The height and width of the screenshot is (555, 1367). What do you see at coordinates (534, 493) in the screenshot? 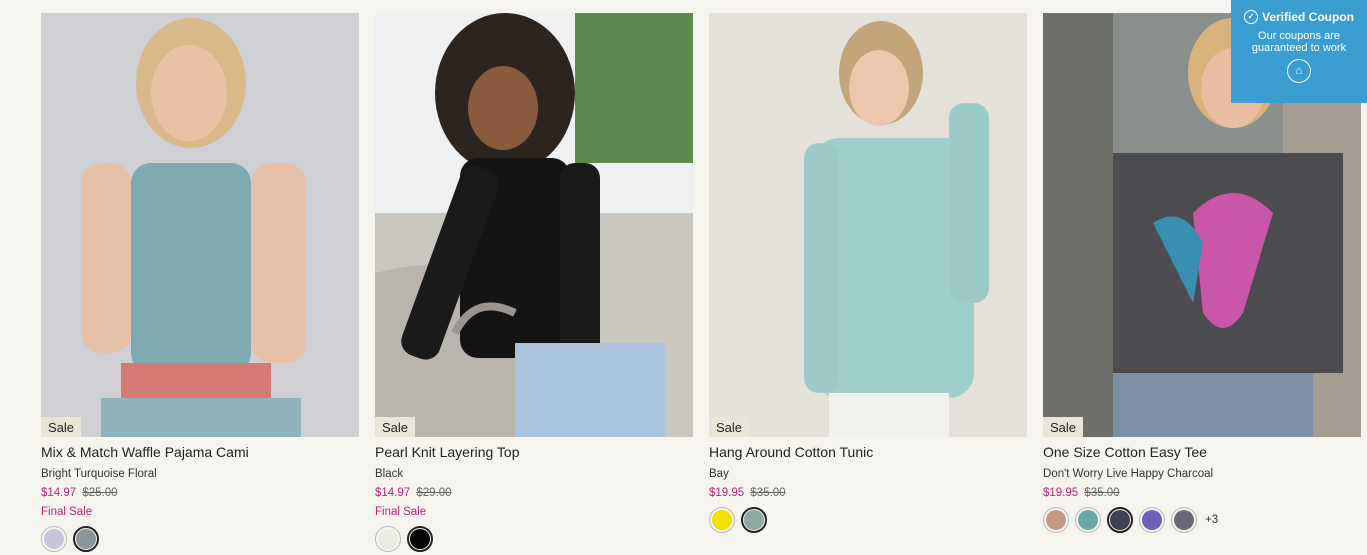
I see `price-row: $14.97 $29.00` at bounding box center [534, 493].